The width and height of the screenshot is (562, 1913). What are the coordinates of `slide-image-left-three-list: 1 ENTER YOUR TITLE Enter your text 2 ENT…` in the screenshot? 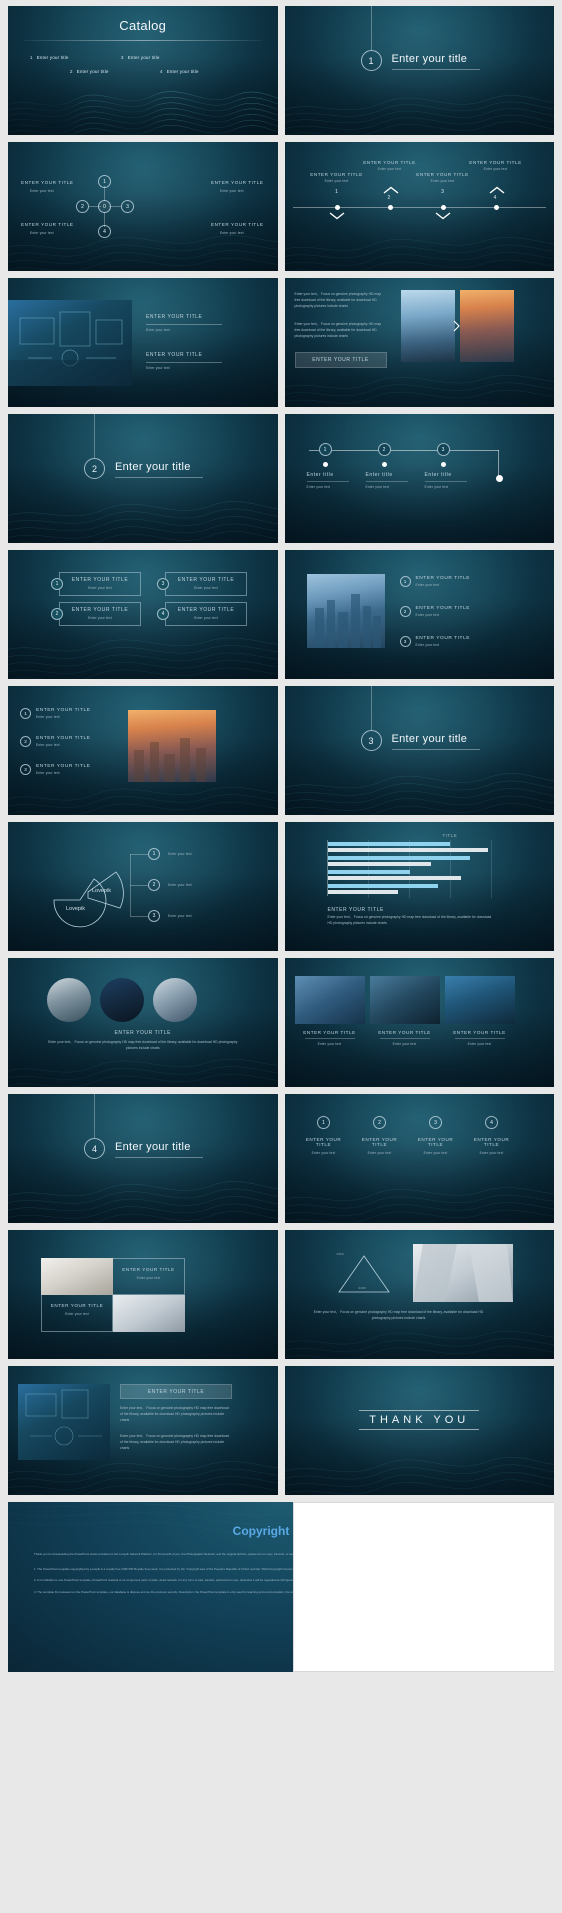 It's located at (419, 614).